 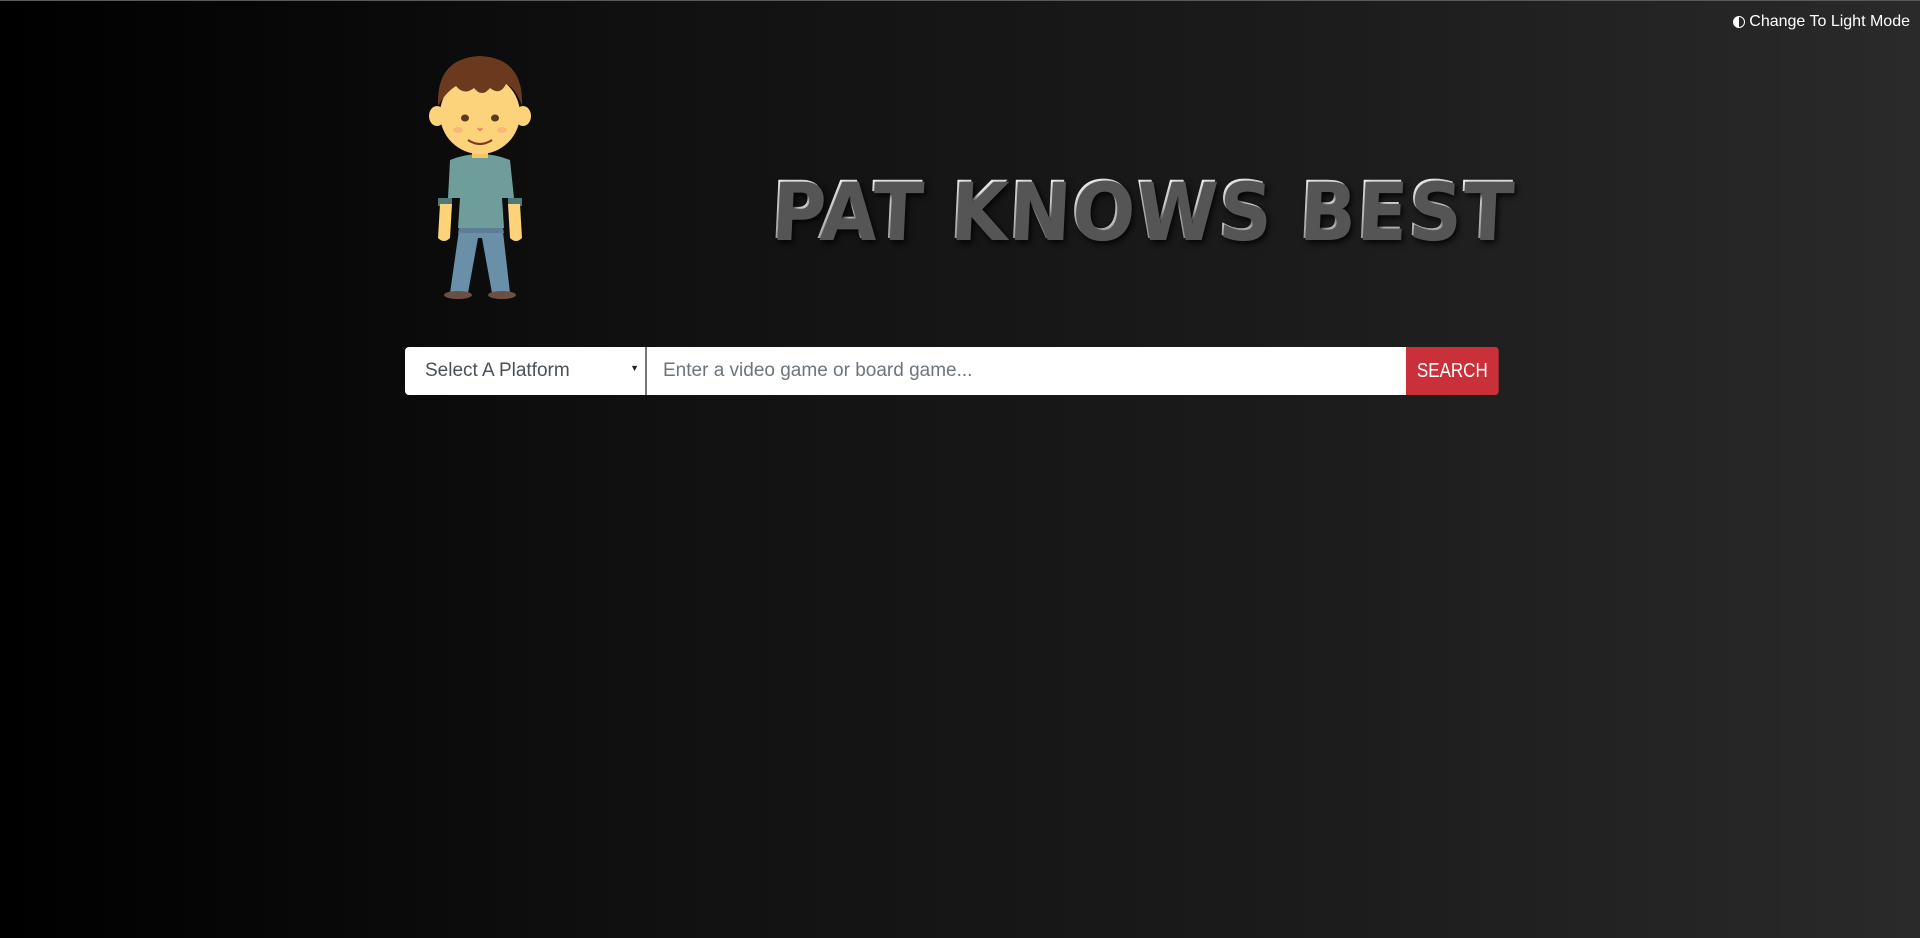 What do you see at coordinates (1739, 22) in the screenshot?
I see `contrast-icon` at bounding box center [1739, 22].